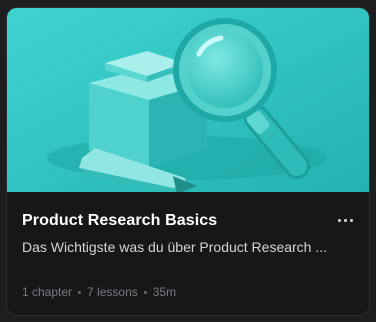  What do you see at coordinates (164, 292) in the screenshot?
I see `course-duration: 35m` at bounding box center [164, 292].